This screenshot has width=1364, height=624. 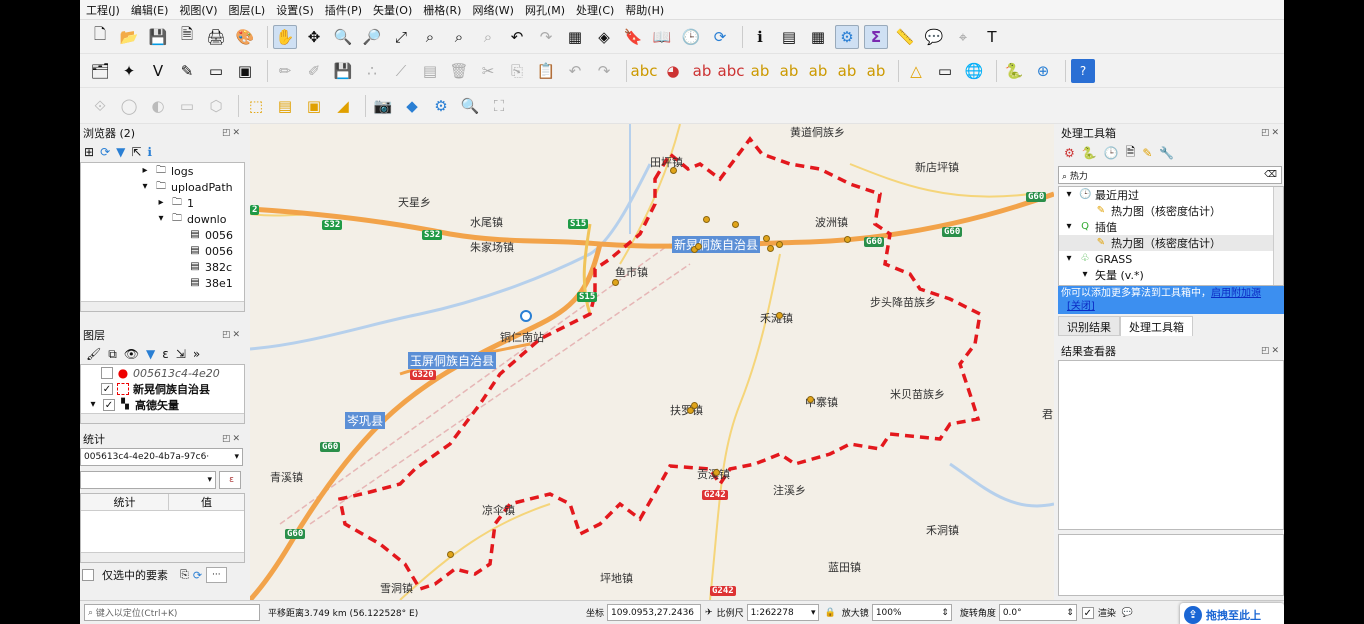 What do you see at coordinates (470, 106) in the screenshot?
I see `search-map-icon: 🔍` at bounding box center [470, 106].